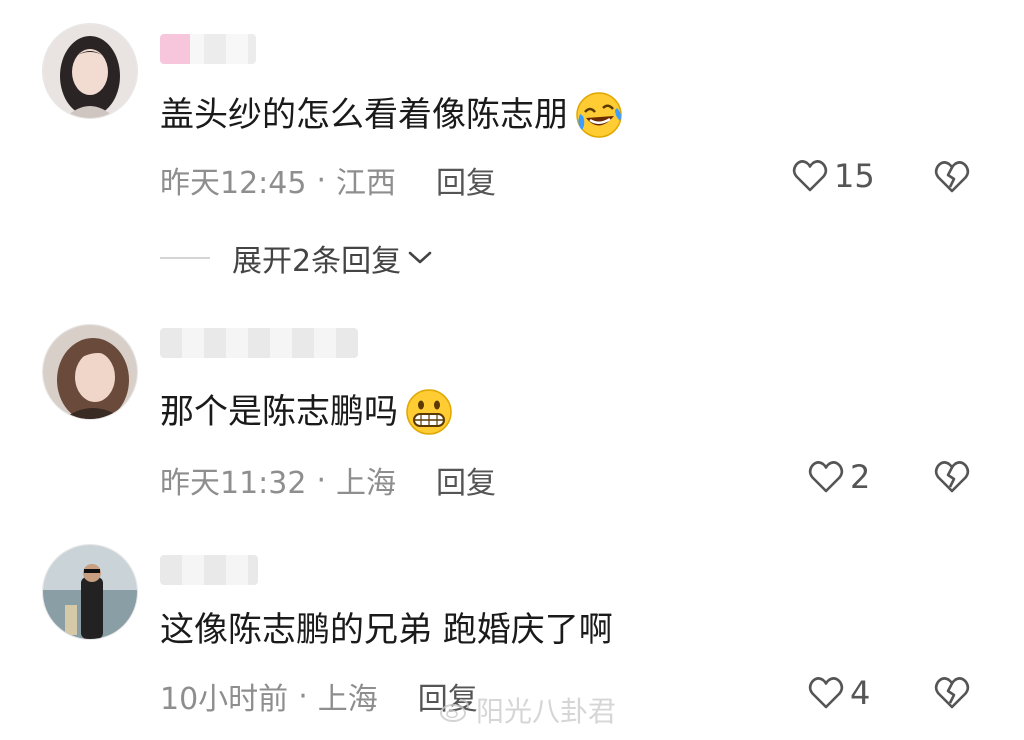 The image size is (1024, 740). I want to click on chevron-down-icon, so click(420, 257).